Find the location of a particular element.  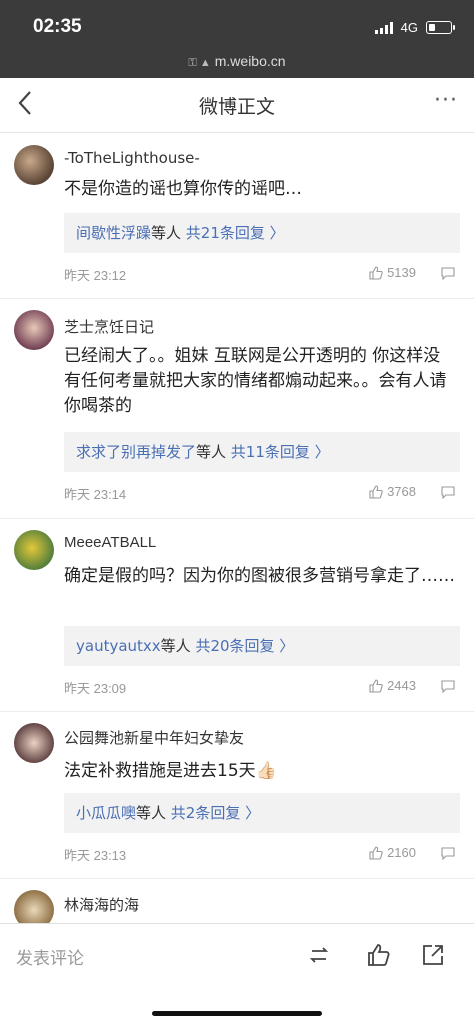

comment-author: 芝士烹饪日记 is located at coordinates (109, 326).